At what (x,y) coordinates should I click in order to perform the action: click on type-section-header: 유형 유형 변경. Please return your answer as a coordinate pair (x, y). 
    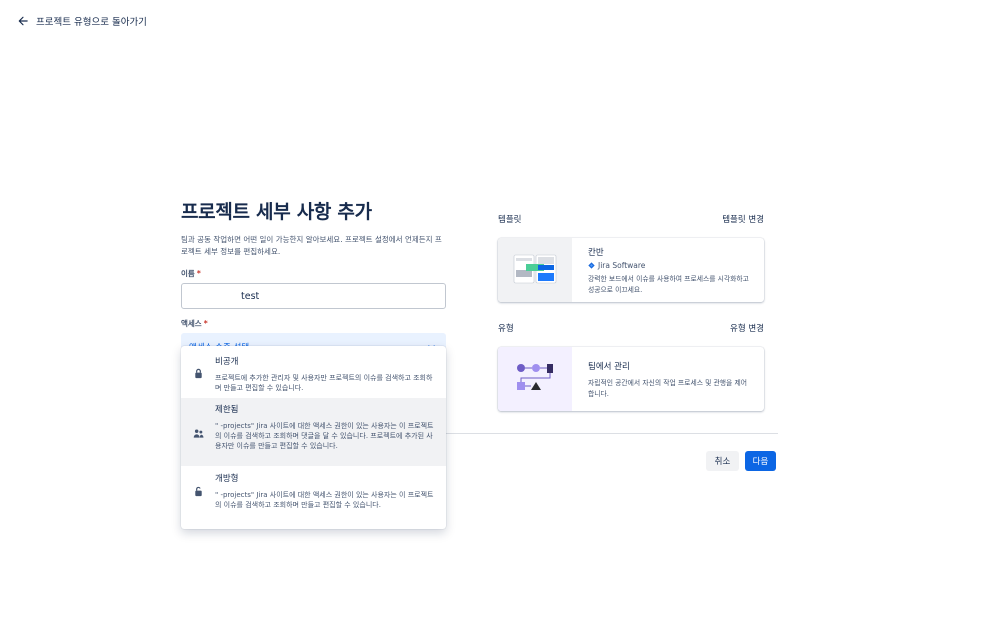
    Looking at the image, I should click on (631, 328).